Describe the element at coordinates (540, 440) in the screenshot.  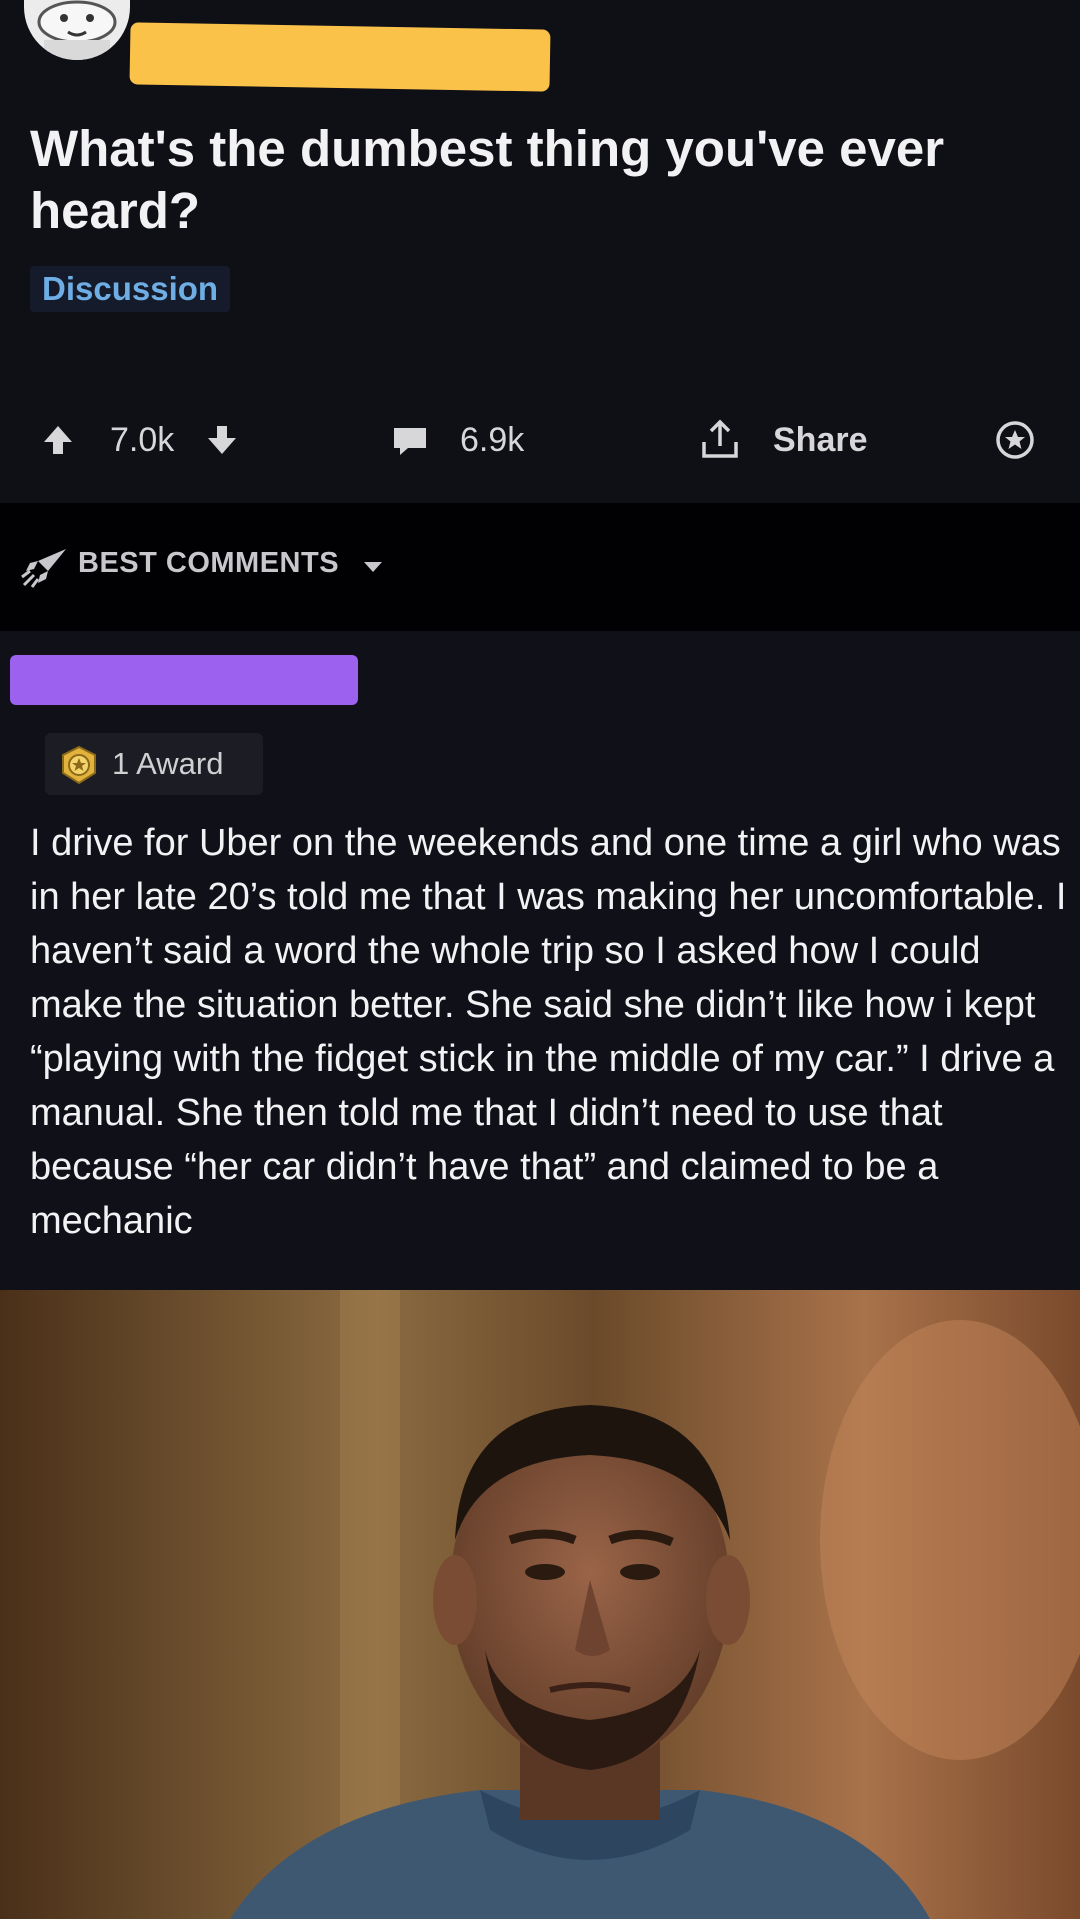
I see `post-action-bar: 7.0k 6.9k Share` at that location.